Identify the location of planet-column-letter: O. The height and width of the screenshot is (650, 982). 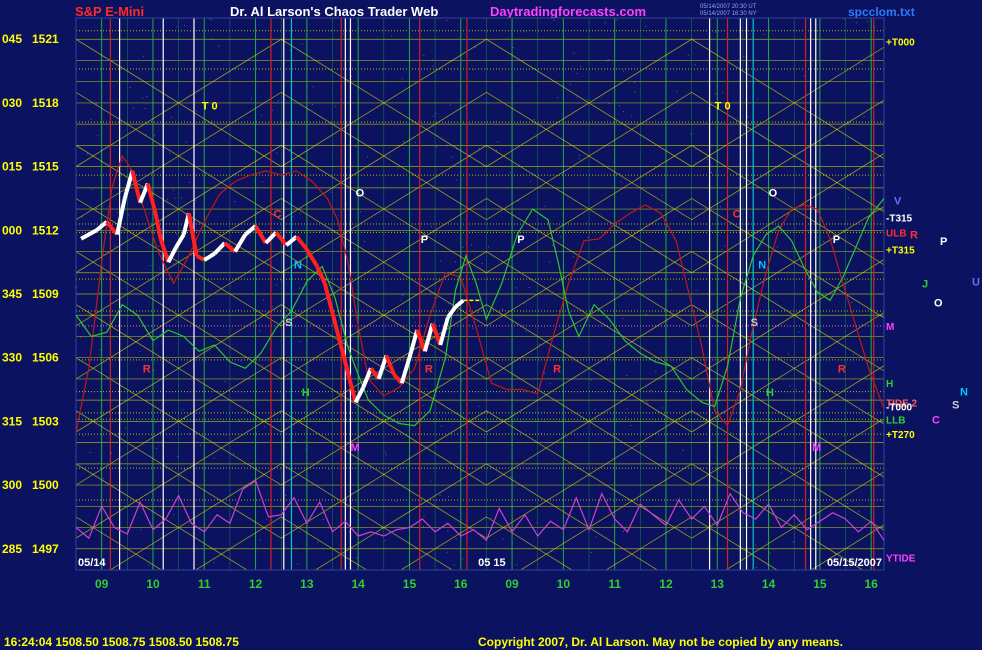
(938, 303).